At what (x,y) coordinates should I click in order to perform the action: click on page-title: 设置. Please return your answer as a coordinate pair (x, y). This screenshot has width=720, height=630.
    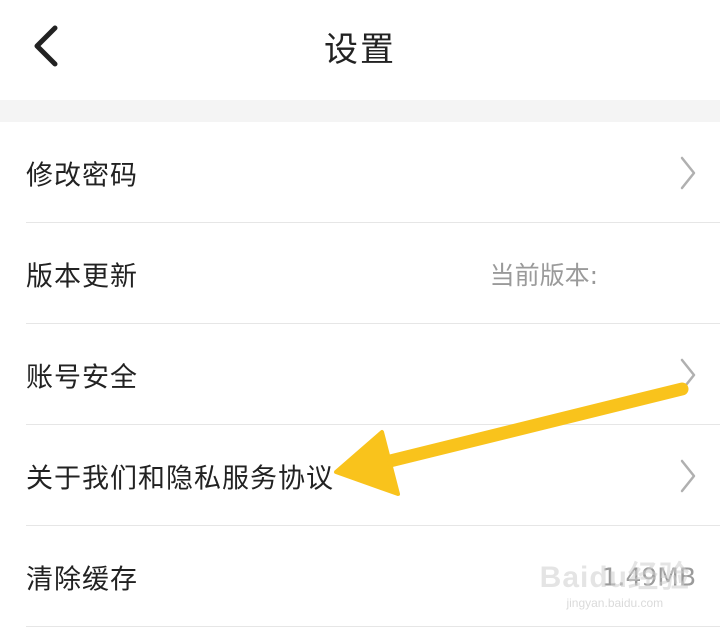
    Looking at the image, I should click on (360, 50).